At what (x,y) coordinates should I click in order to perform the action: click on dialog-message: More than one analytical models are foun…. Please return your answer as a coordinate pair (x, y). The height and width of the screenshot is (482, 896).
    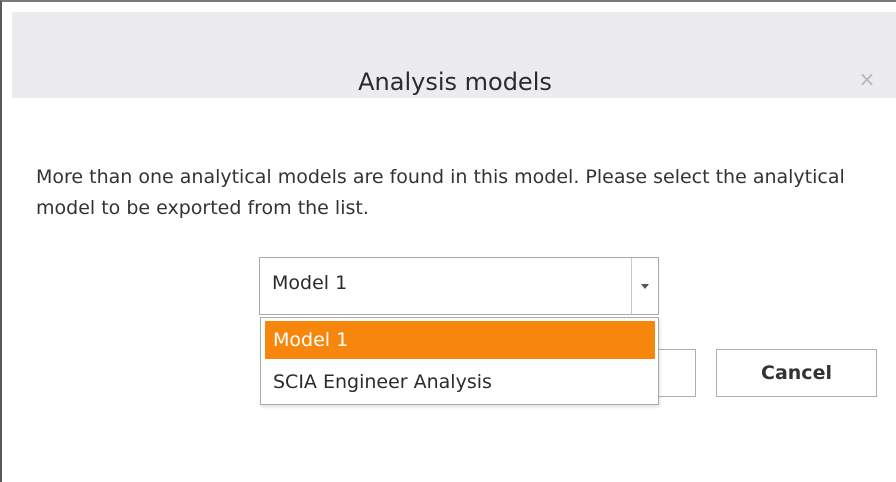
    Looking at the image, I should click on (440, 192).